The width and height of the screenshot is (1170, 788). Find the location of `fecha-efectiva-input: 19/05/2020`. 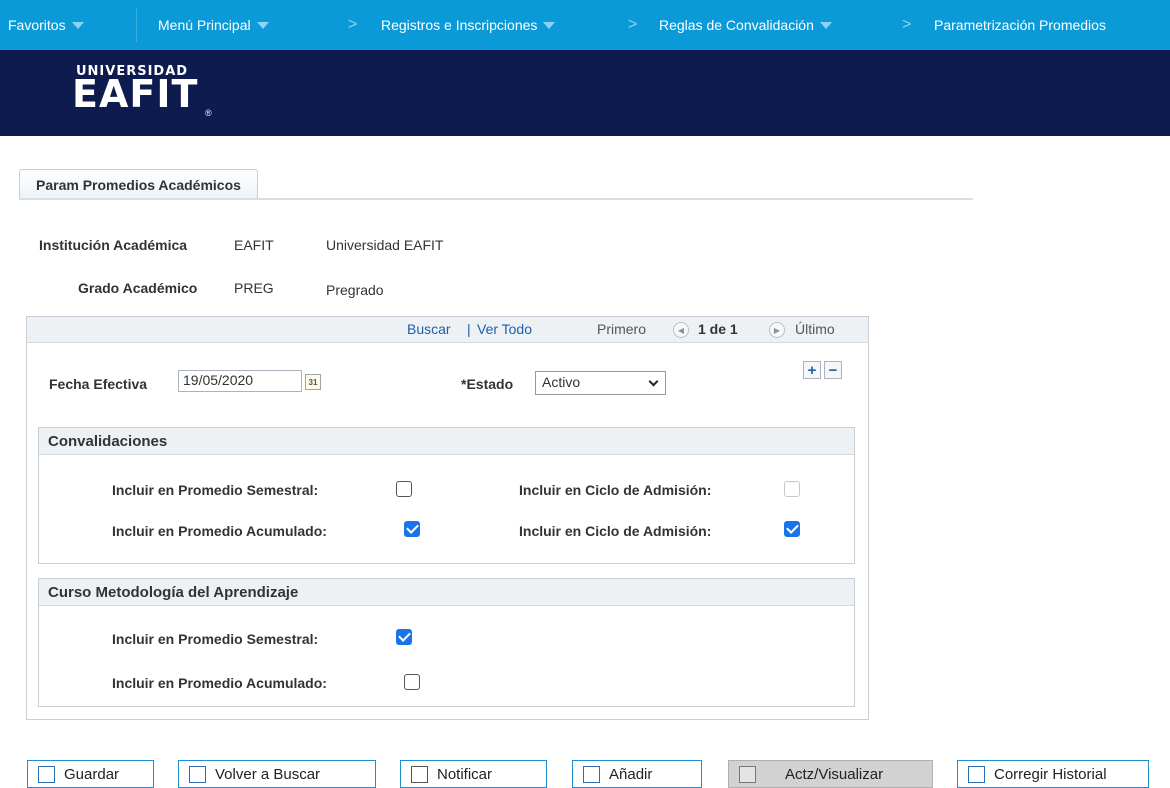

fecha-efectiva-input: 19/05/2020 is located at coordinates (240, 381).